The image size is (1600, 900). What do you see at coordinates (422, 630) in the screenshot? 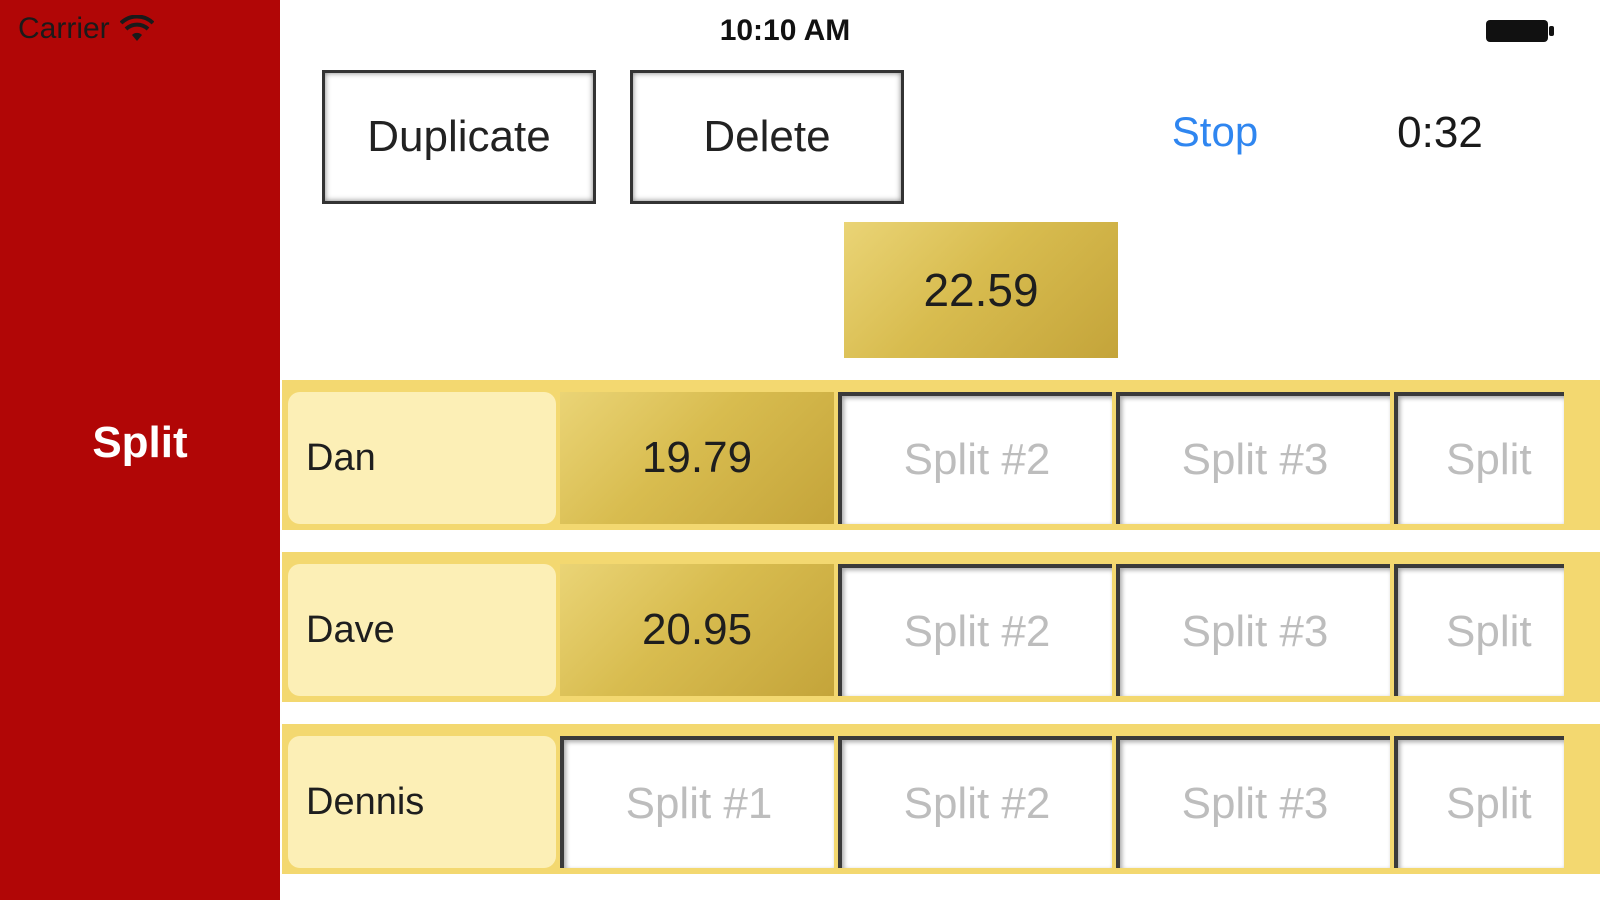
I see `runner-name: Dave` at bounding box center [422, 630].